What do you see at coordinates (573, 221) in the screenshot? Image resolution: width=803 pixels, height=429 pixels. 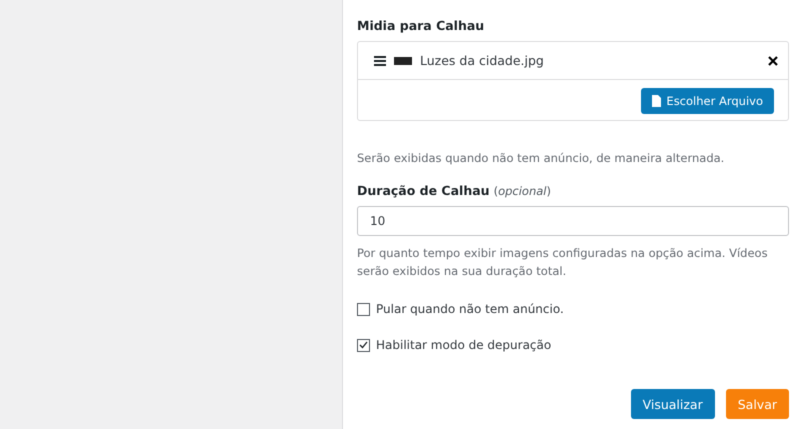 I see `duration-input: 10` at bounding box center [573, 221].